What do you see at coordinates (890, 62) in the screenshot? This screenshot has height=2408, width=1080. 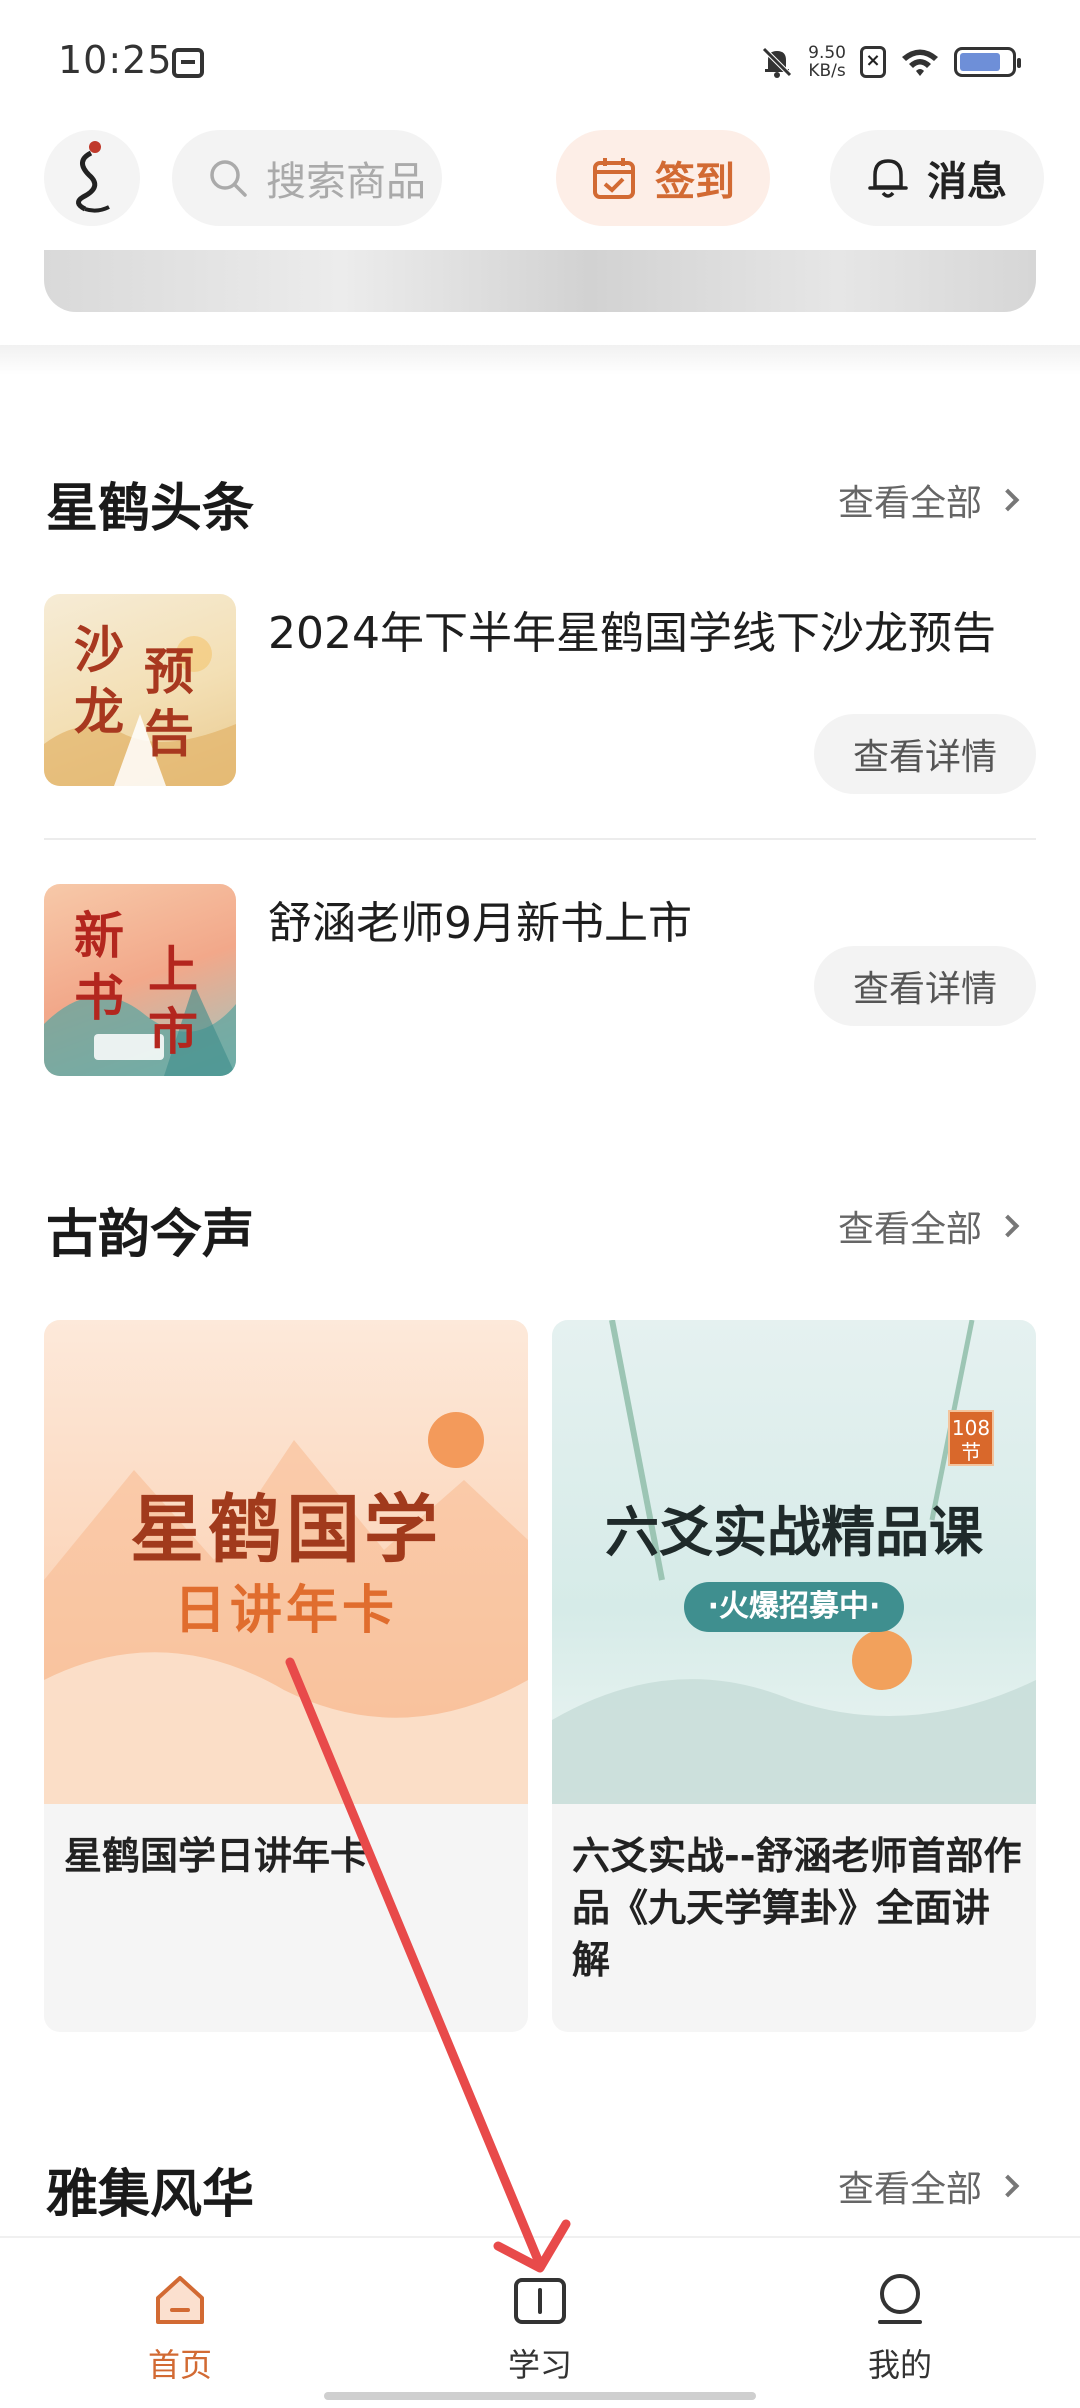 I see `status-icons: 9.50 KB/s ×` at bounding box center [890, 62].